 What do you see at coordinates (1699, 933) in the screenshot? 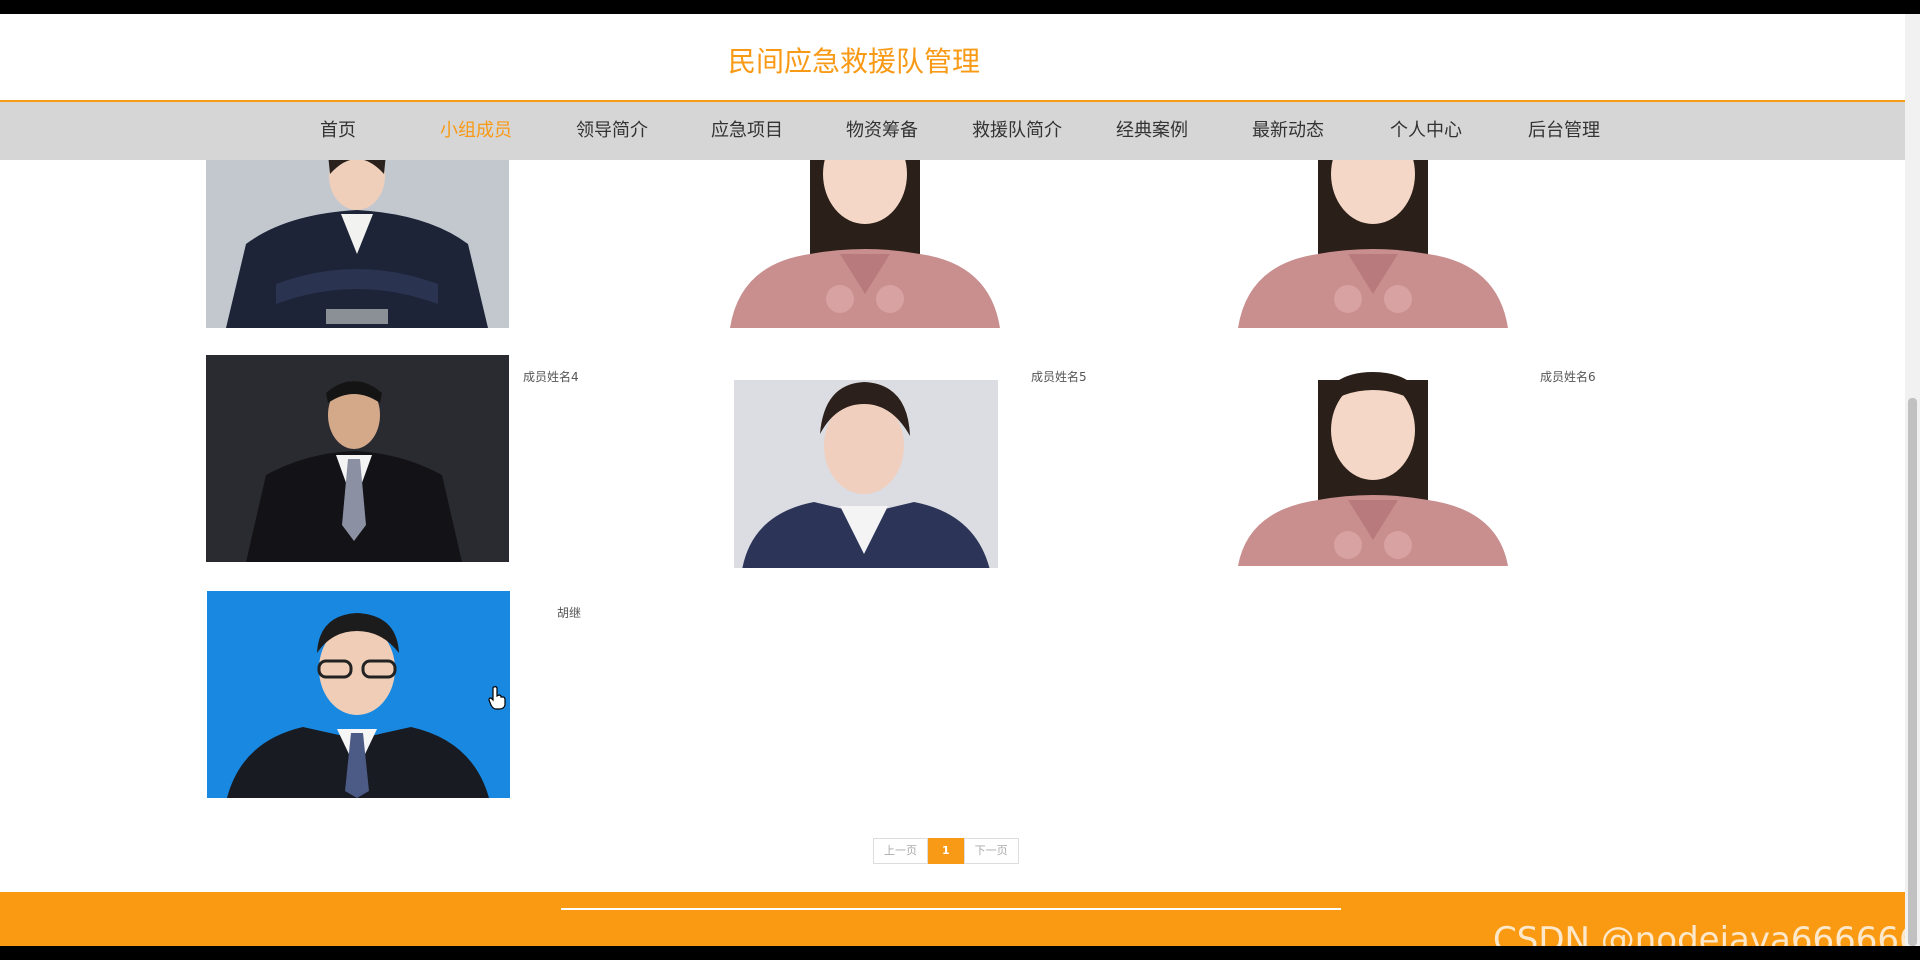
I see `watermark: CSDN @nodejava666666` at bounding box center [1699, 933].